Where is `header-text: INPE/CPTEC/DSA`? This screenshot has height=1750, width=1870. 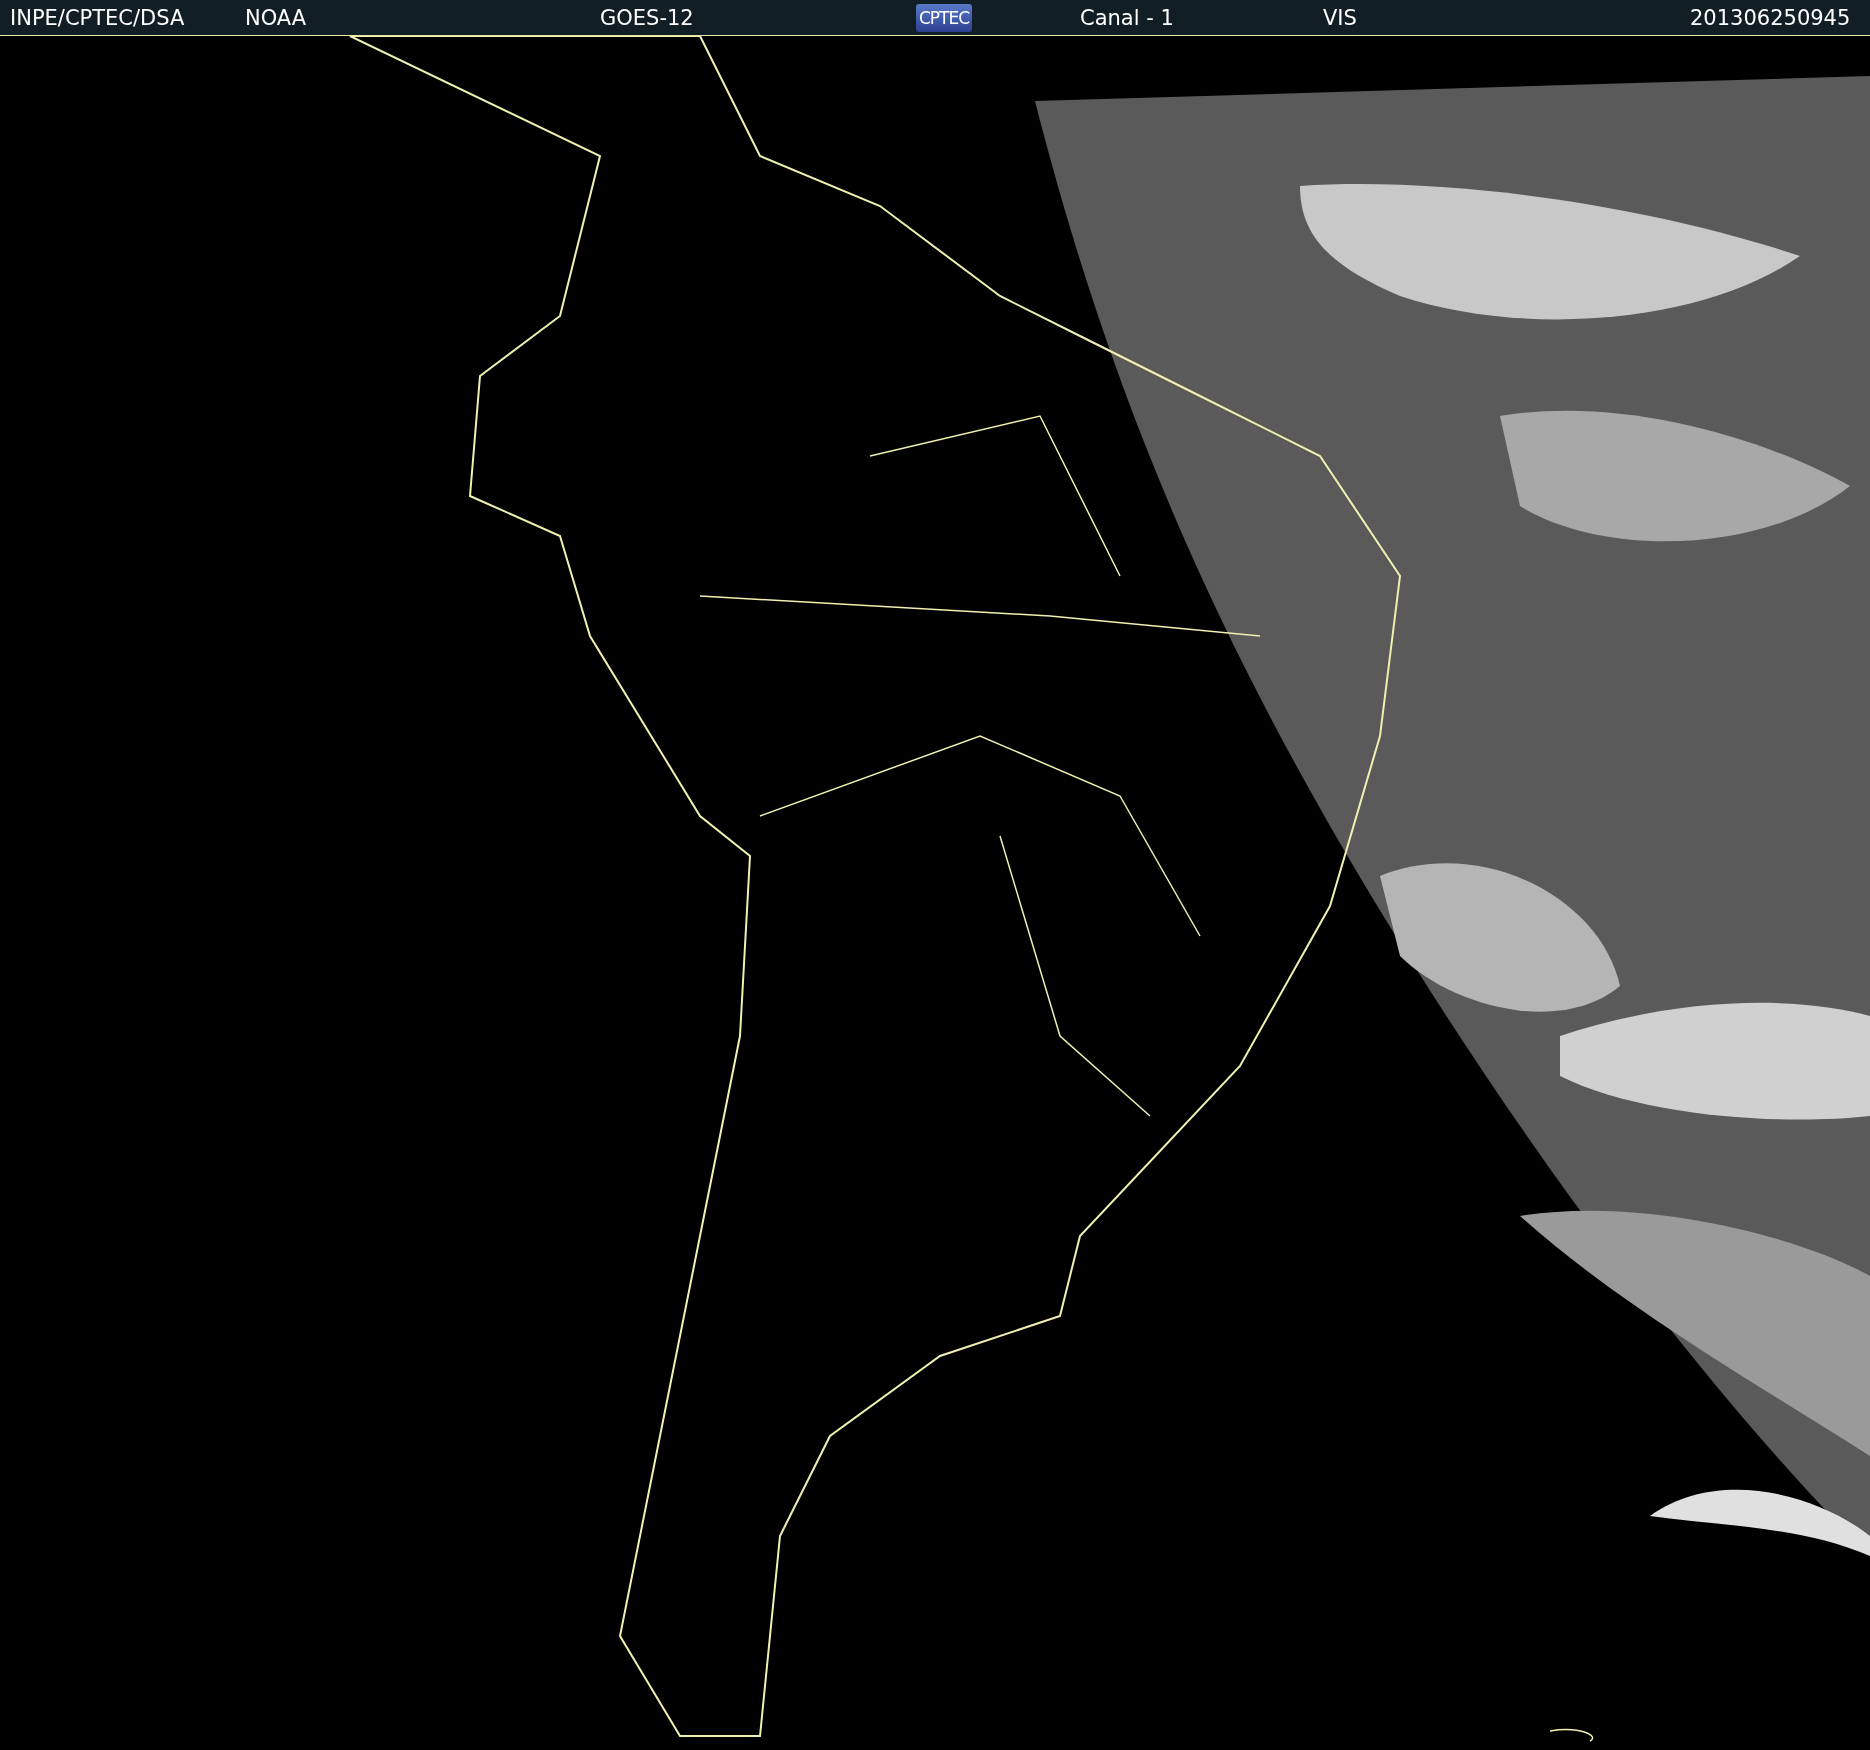
header-text: INPE/CPTEC/DSA is located at coordinates (97, 17).